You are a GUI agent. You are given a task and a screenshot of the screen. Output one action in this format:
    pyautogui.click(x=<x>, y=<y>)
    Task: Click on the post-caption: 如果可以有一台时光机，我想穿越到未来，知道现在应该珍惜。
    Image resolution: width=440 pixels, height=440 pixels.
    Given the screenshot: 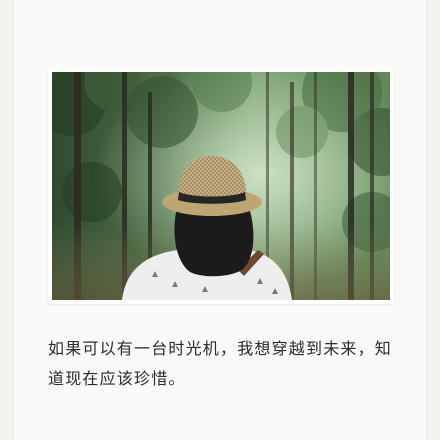 What is the action you would take?
    pyautogui.click(x=220, y=363)
    